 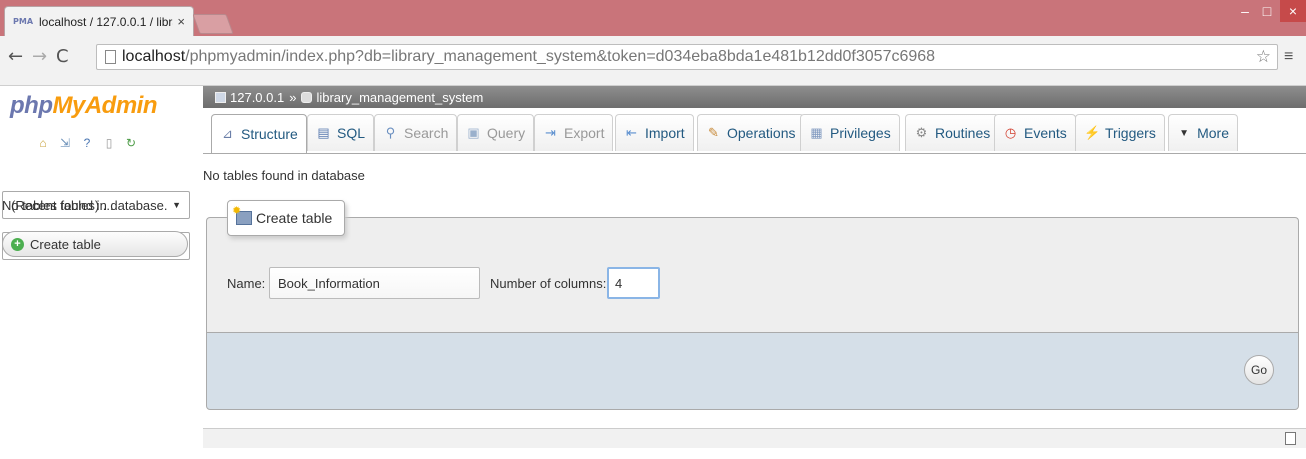 I want to click on routines-icon: ⚙, so click(x=921, y=132).